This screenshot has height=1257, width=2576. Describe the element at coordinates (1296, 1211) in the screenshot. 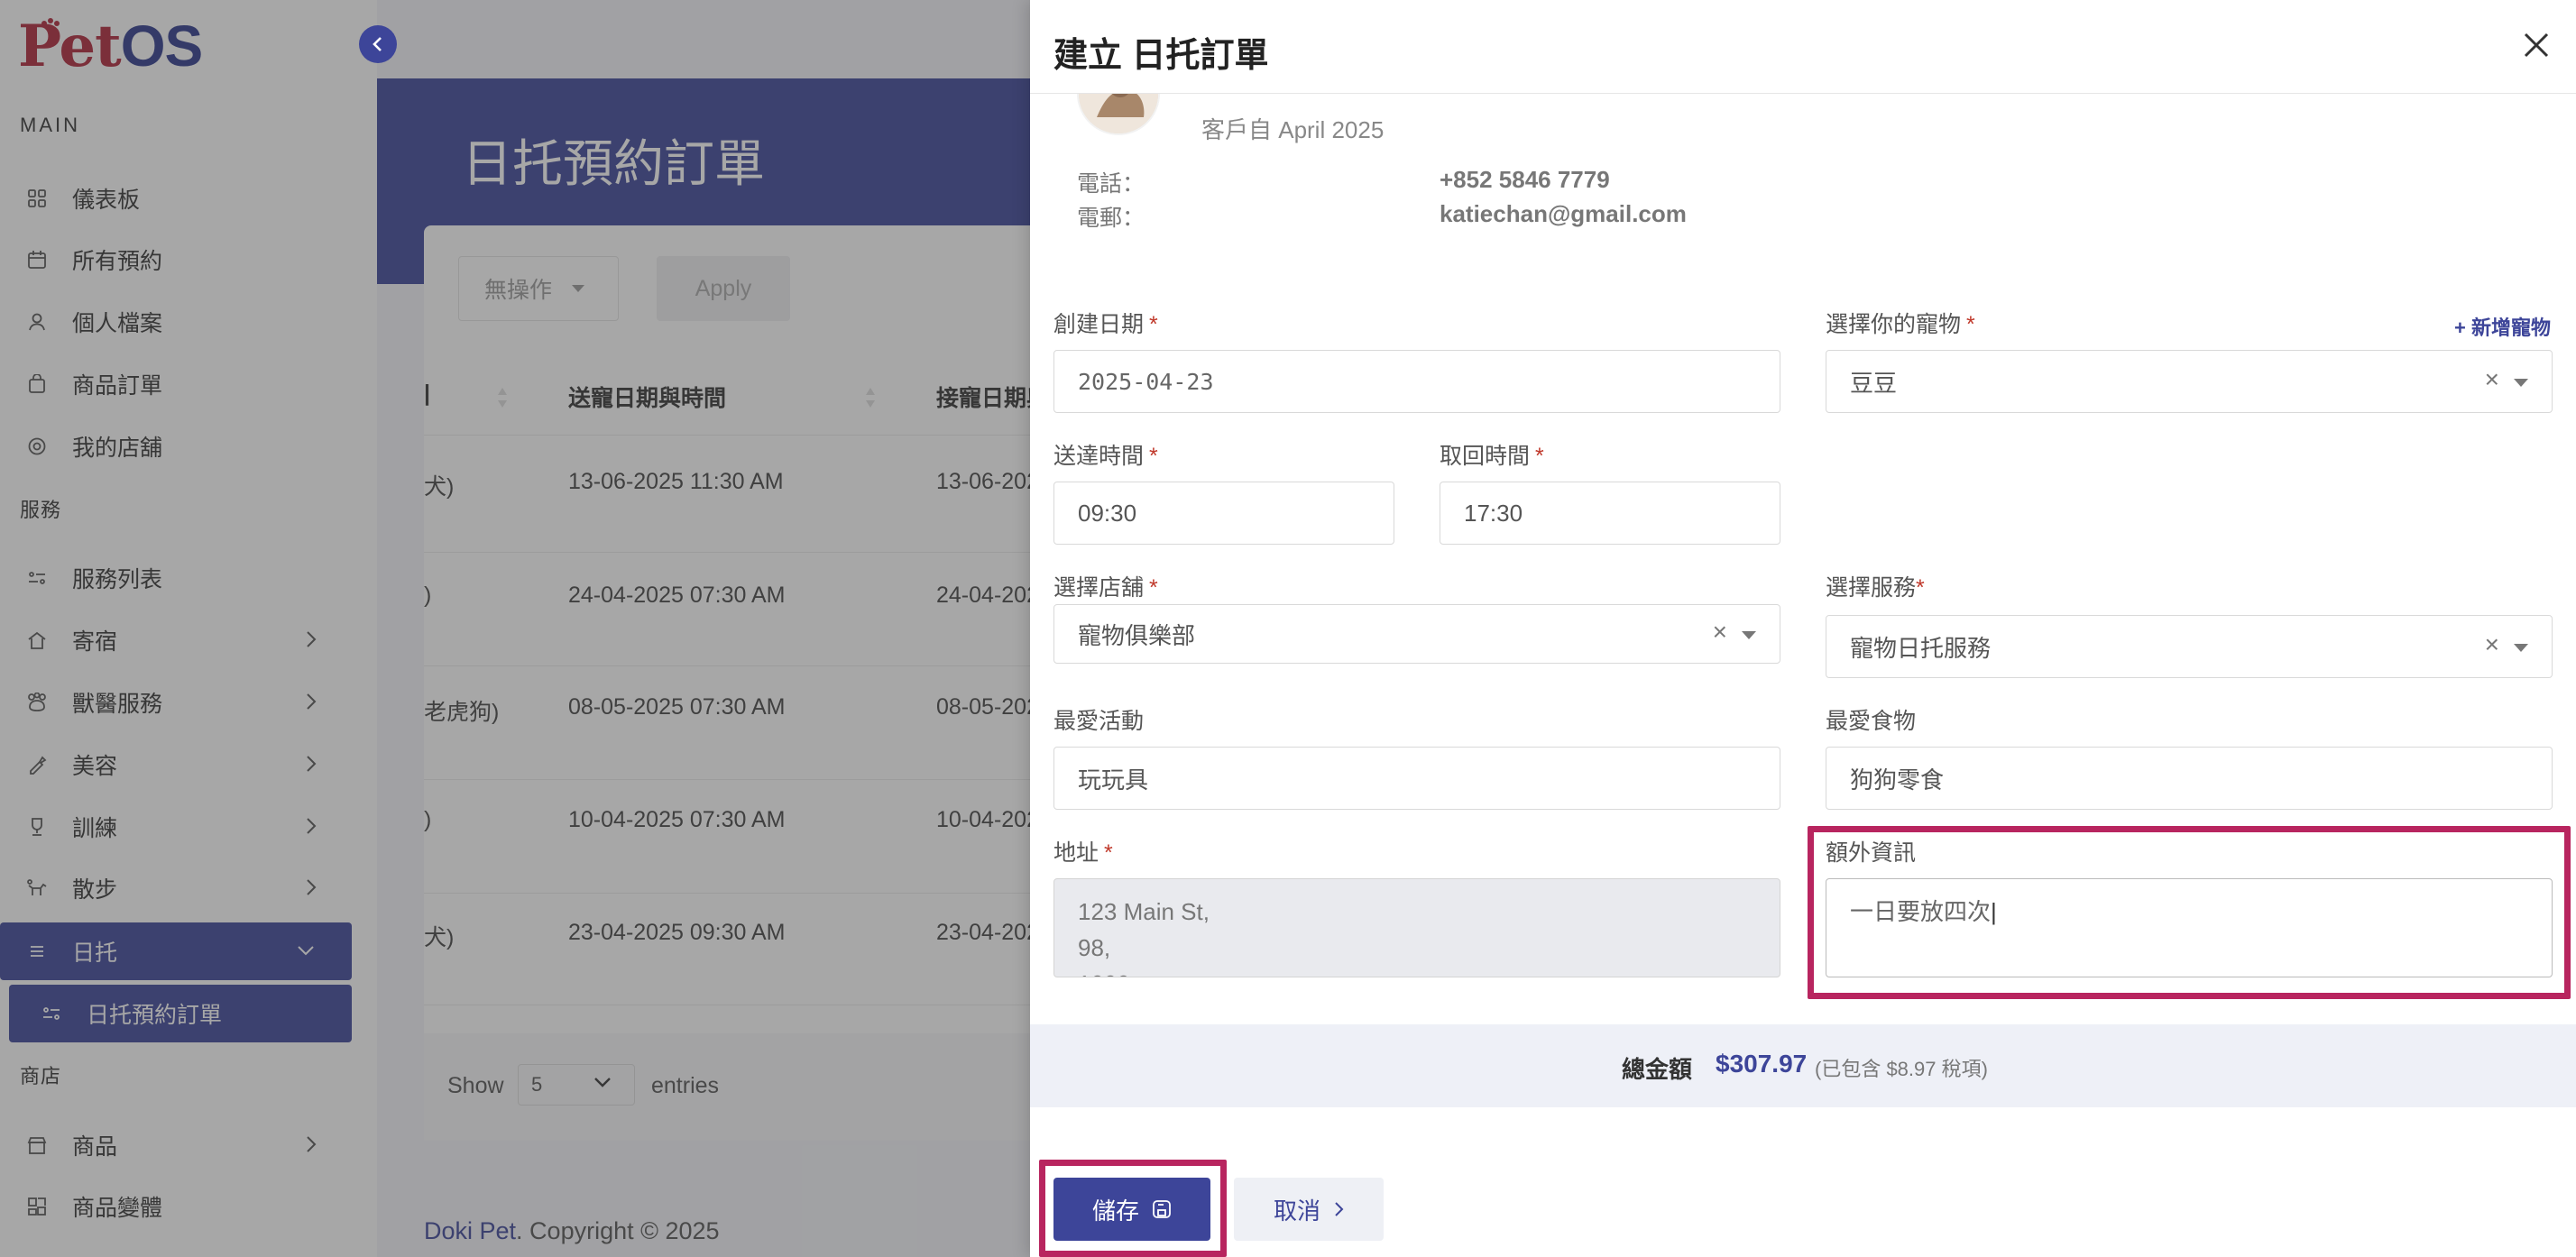

I see `cancel-button-label: 取消` at that location.